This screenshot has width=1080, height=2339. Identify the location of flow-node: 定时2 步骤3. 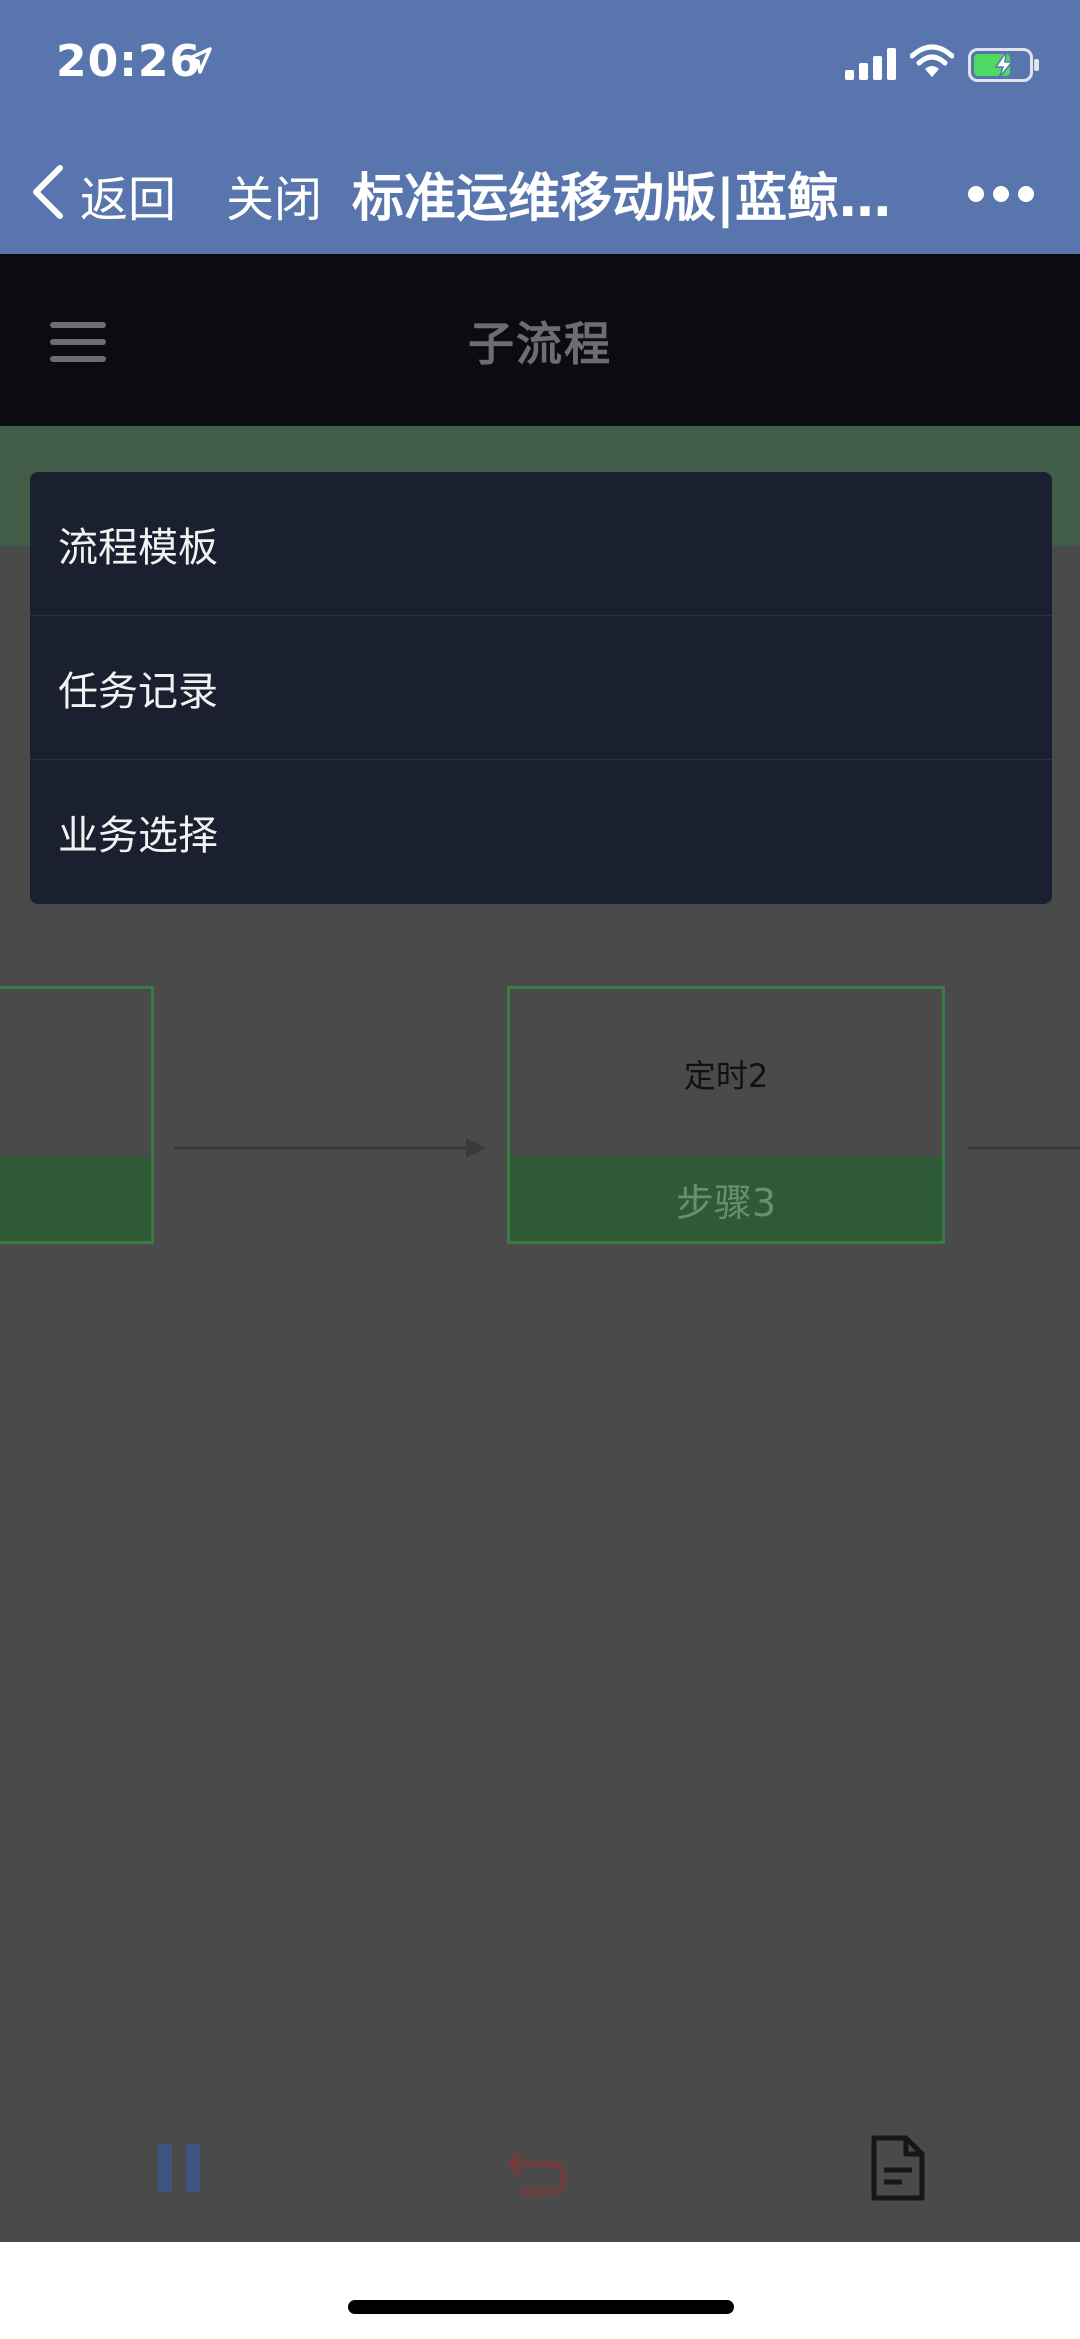
(726, 1115).